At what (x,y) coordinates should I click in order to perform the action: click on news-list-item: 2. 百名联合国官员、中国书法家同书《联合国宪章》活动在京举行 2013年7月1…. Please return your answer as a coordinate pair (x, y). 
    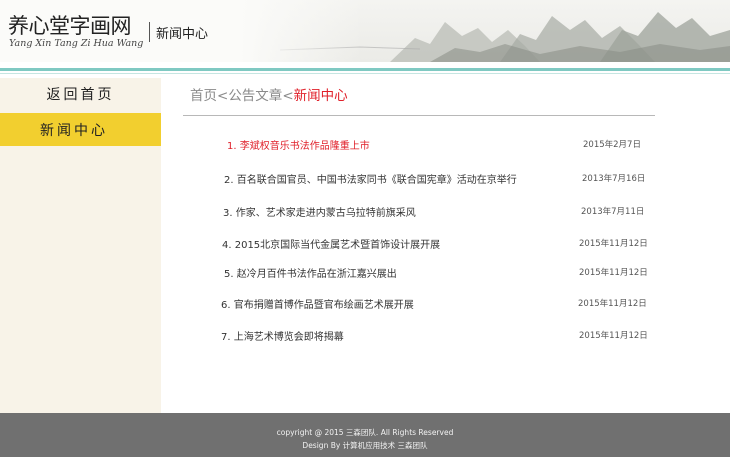
    Looking at the image, I should click on (365, 179).